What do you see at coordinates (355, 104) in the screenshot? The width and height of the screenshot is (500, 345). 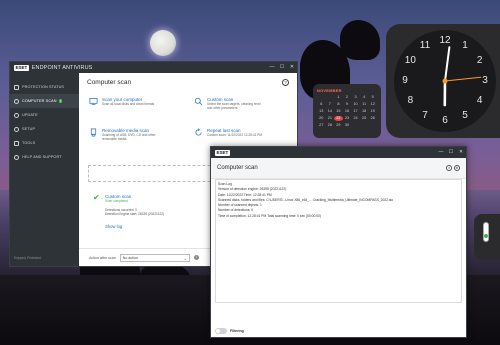 I see `calendar-day: 10` at bounding box center [355, 104].